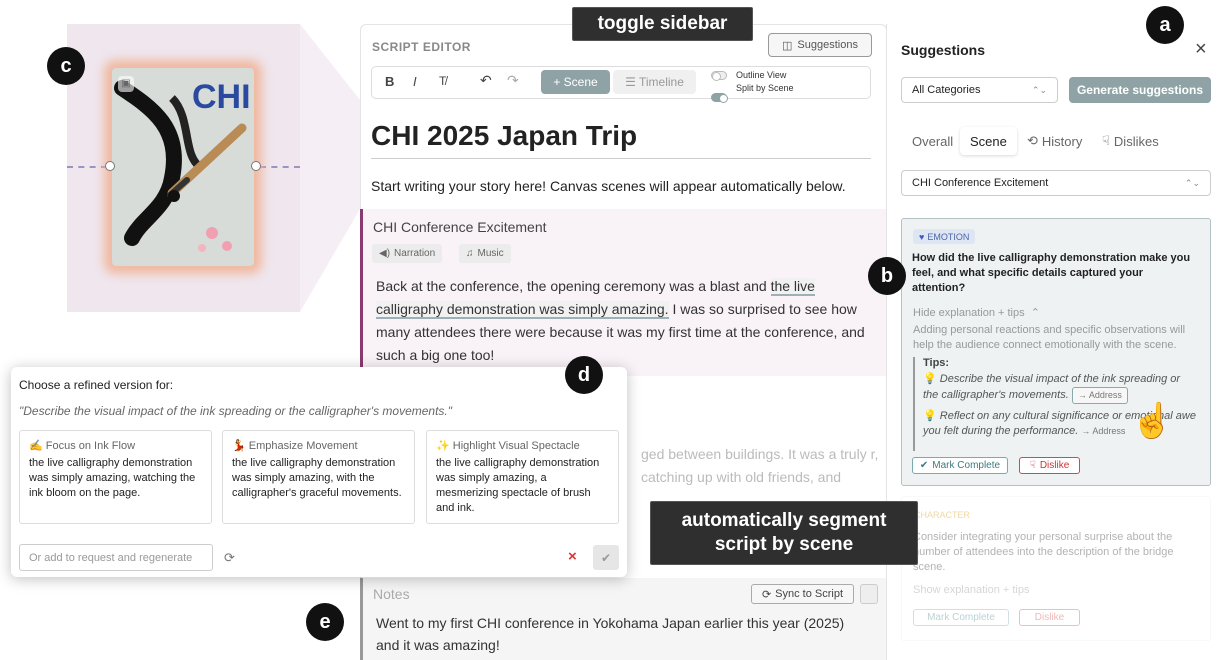 The image size is (1221, 660). Describe the element at coordinates (606, 557) in the screenshot. I see `confirm-button: ✔` at that location.